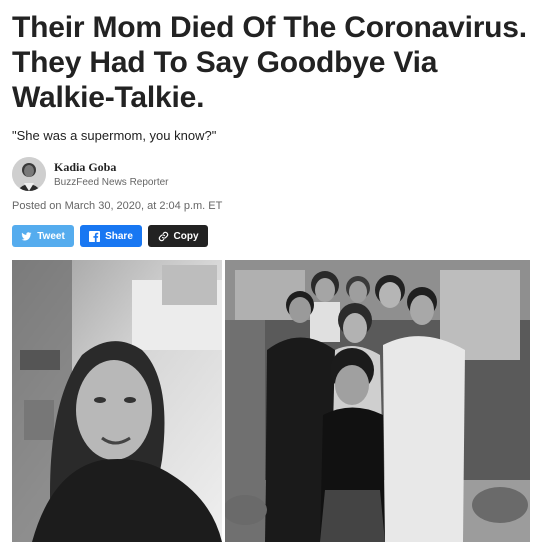 The width and height of the screenshot is (544, 542). I want to click on byline: Kadia Goba BuzzFeed News Reporter, so click(90, 174).